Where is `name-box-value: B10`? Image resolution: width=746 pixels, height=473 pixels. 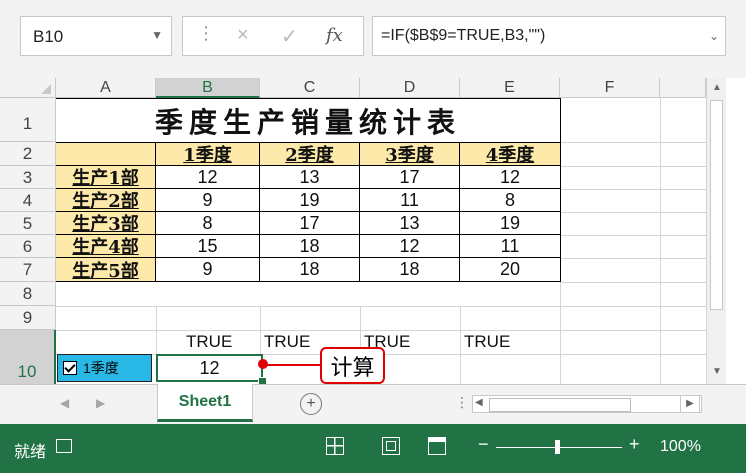
name-box-value: B10 is located at coordinates (48, 36).